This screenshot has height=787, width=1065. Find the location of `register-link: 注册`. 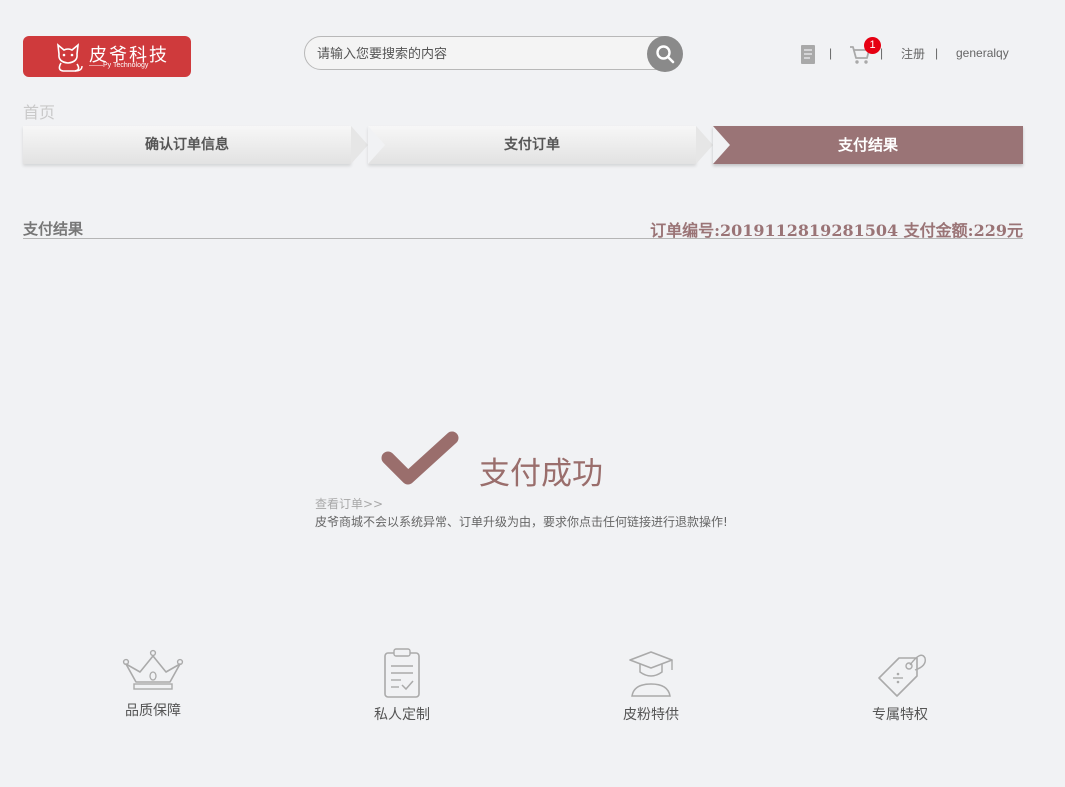

register-link: 注册 is located at coordinates (913, 53).